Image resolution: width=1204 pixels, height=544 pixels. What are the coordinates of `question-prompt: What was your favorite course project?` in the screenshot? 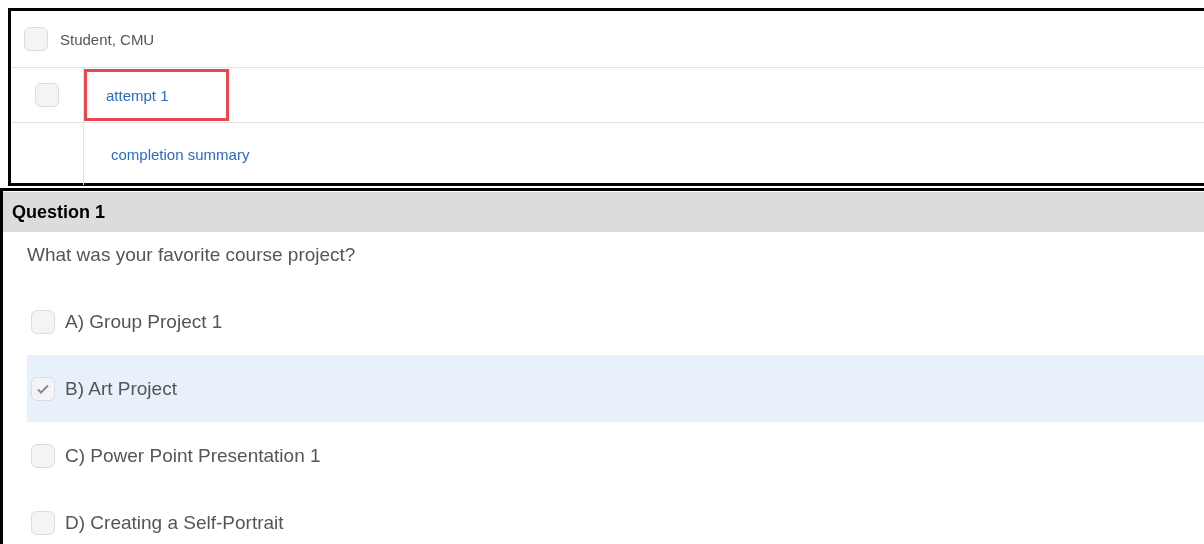 It's located at (191, 255).